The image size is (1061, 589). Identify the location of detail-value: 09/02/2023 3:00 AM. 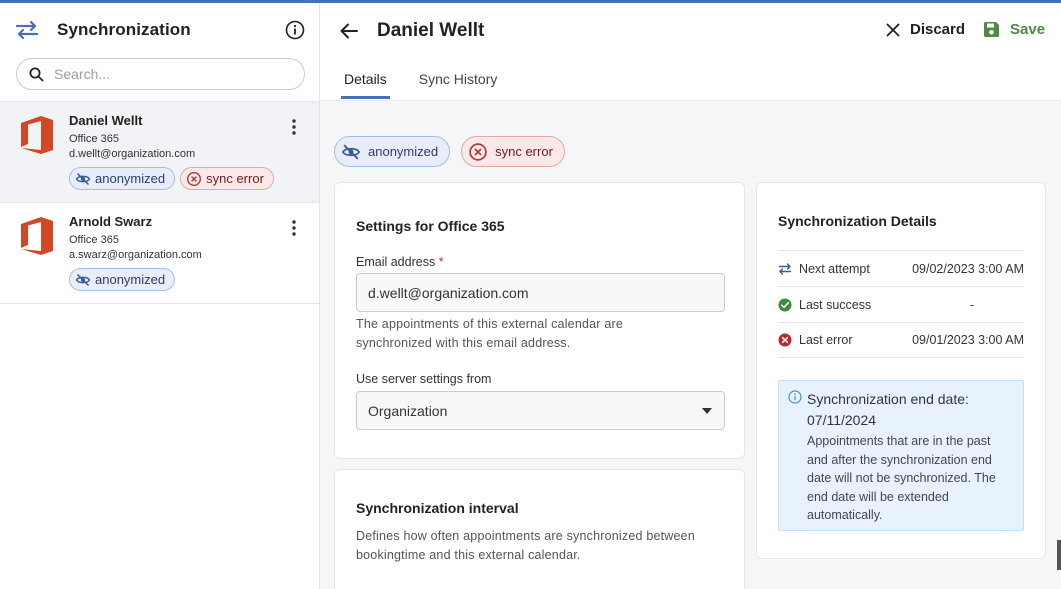
(968, 268).